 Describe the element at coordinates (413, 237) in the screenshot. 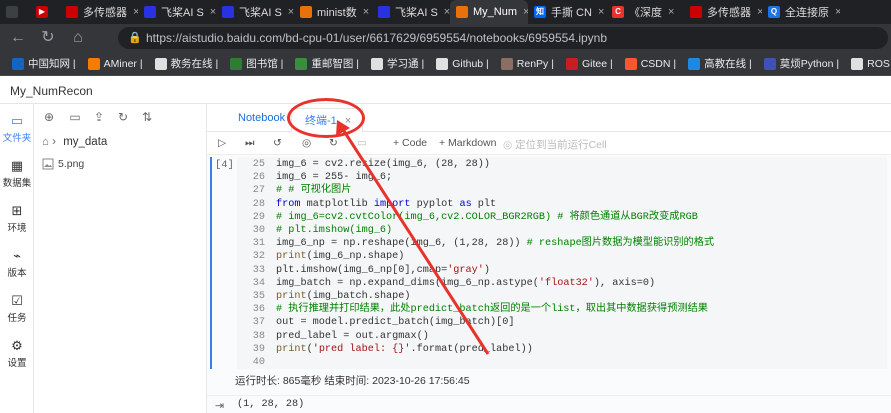

I see `red-annotation-arrow` at that location.